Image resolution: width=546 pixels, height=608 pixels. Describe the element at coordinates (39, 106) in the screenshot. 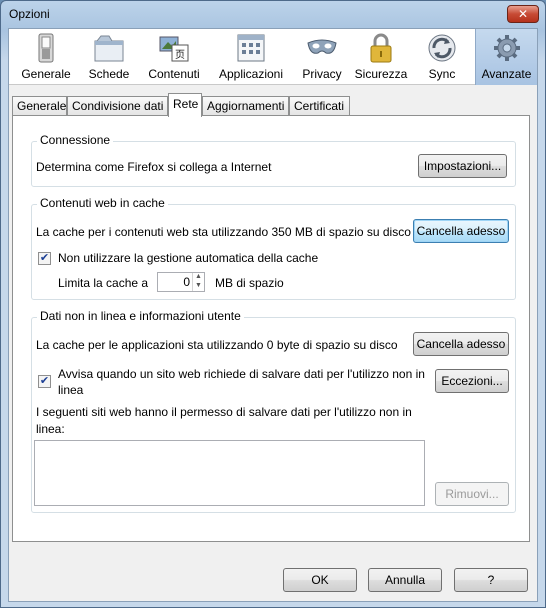

I see `tab-generale: Generale` at that location.